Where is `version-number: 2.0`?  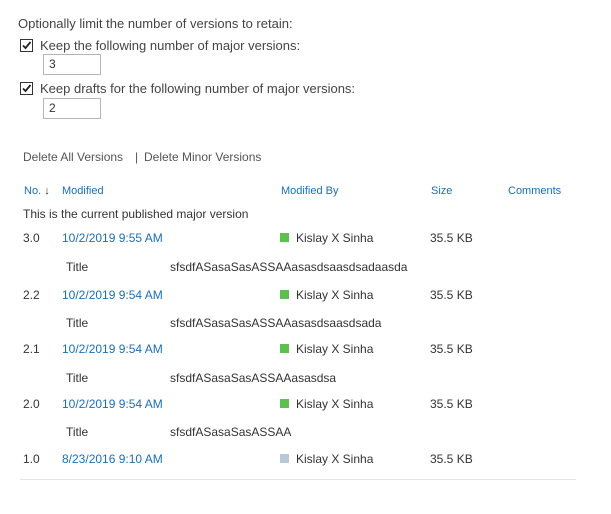 version-number: 2.0 is located at coordinates (31, 404).